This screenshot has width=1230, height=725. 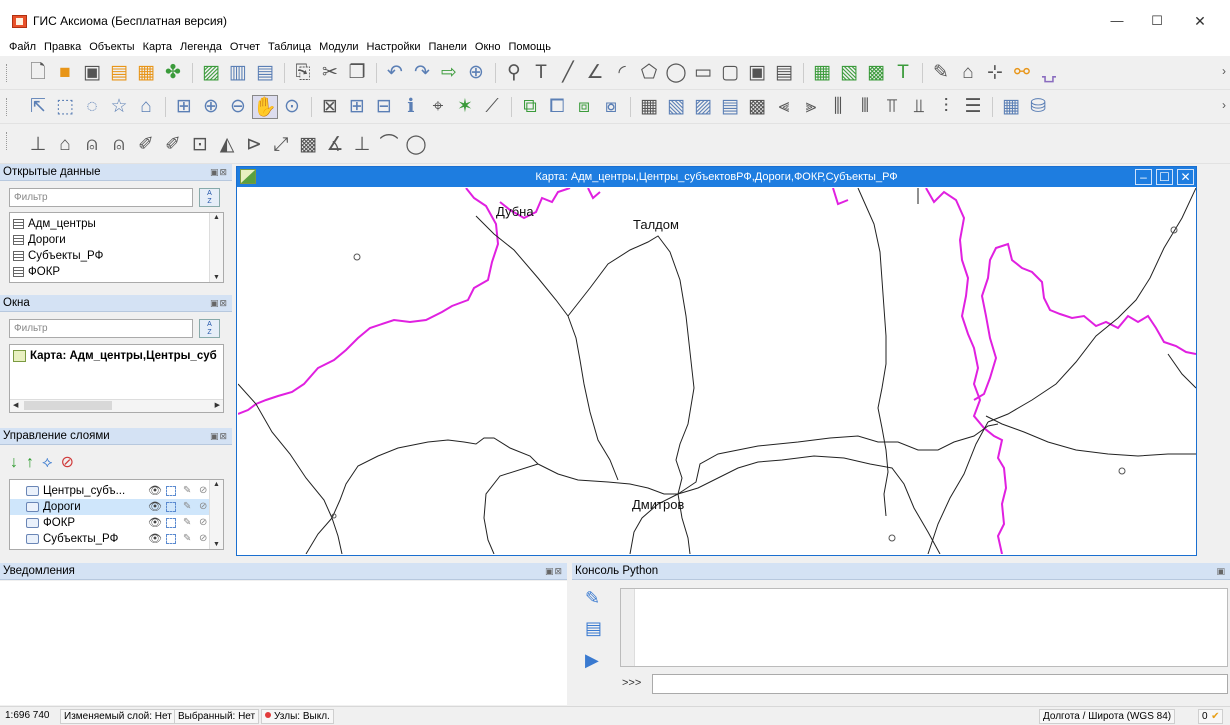 What do you see at coordinates (1022, 73) in the screenshot?
I see `link-icon: ⚯` at bounding box center [1022, 73].